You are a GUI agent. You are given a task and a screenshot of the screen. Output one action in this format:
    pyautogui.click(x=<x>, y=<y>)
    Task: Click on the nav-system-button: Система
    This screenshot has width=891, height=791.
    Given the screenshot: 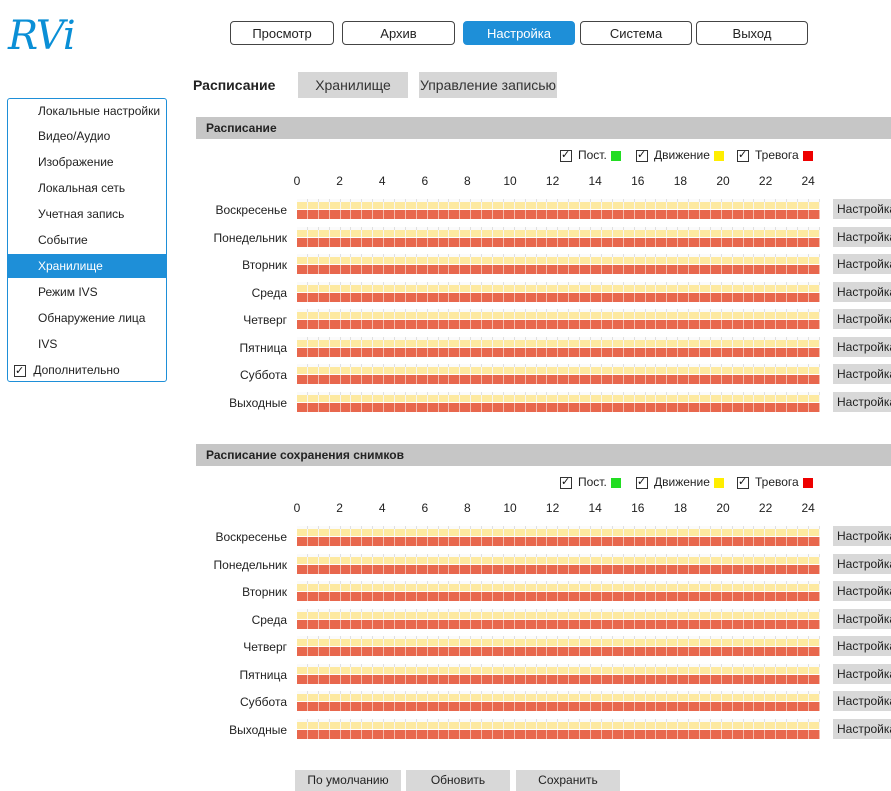 What is the action you would take?
    pyautogui.click(x=636, y=33)
    